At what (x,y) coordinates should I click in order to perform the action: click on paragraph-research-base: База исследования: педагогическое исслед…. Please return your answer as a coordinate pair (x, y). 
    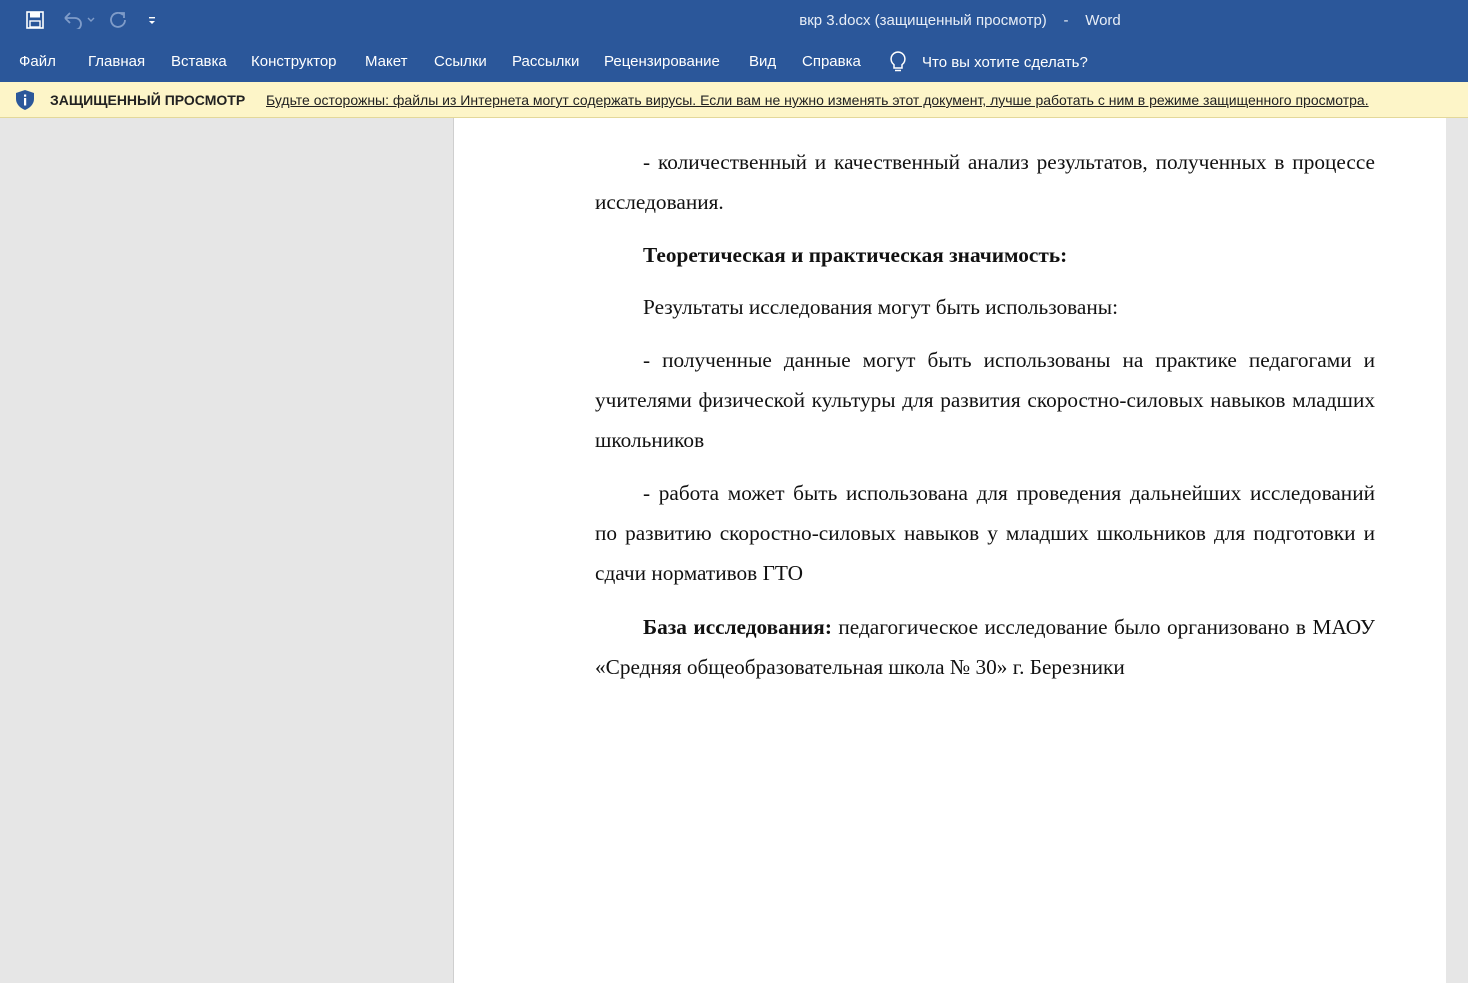
    Looking at the image, I should click on (985, 647).